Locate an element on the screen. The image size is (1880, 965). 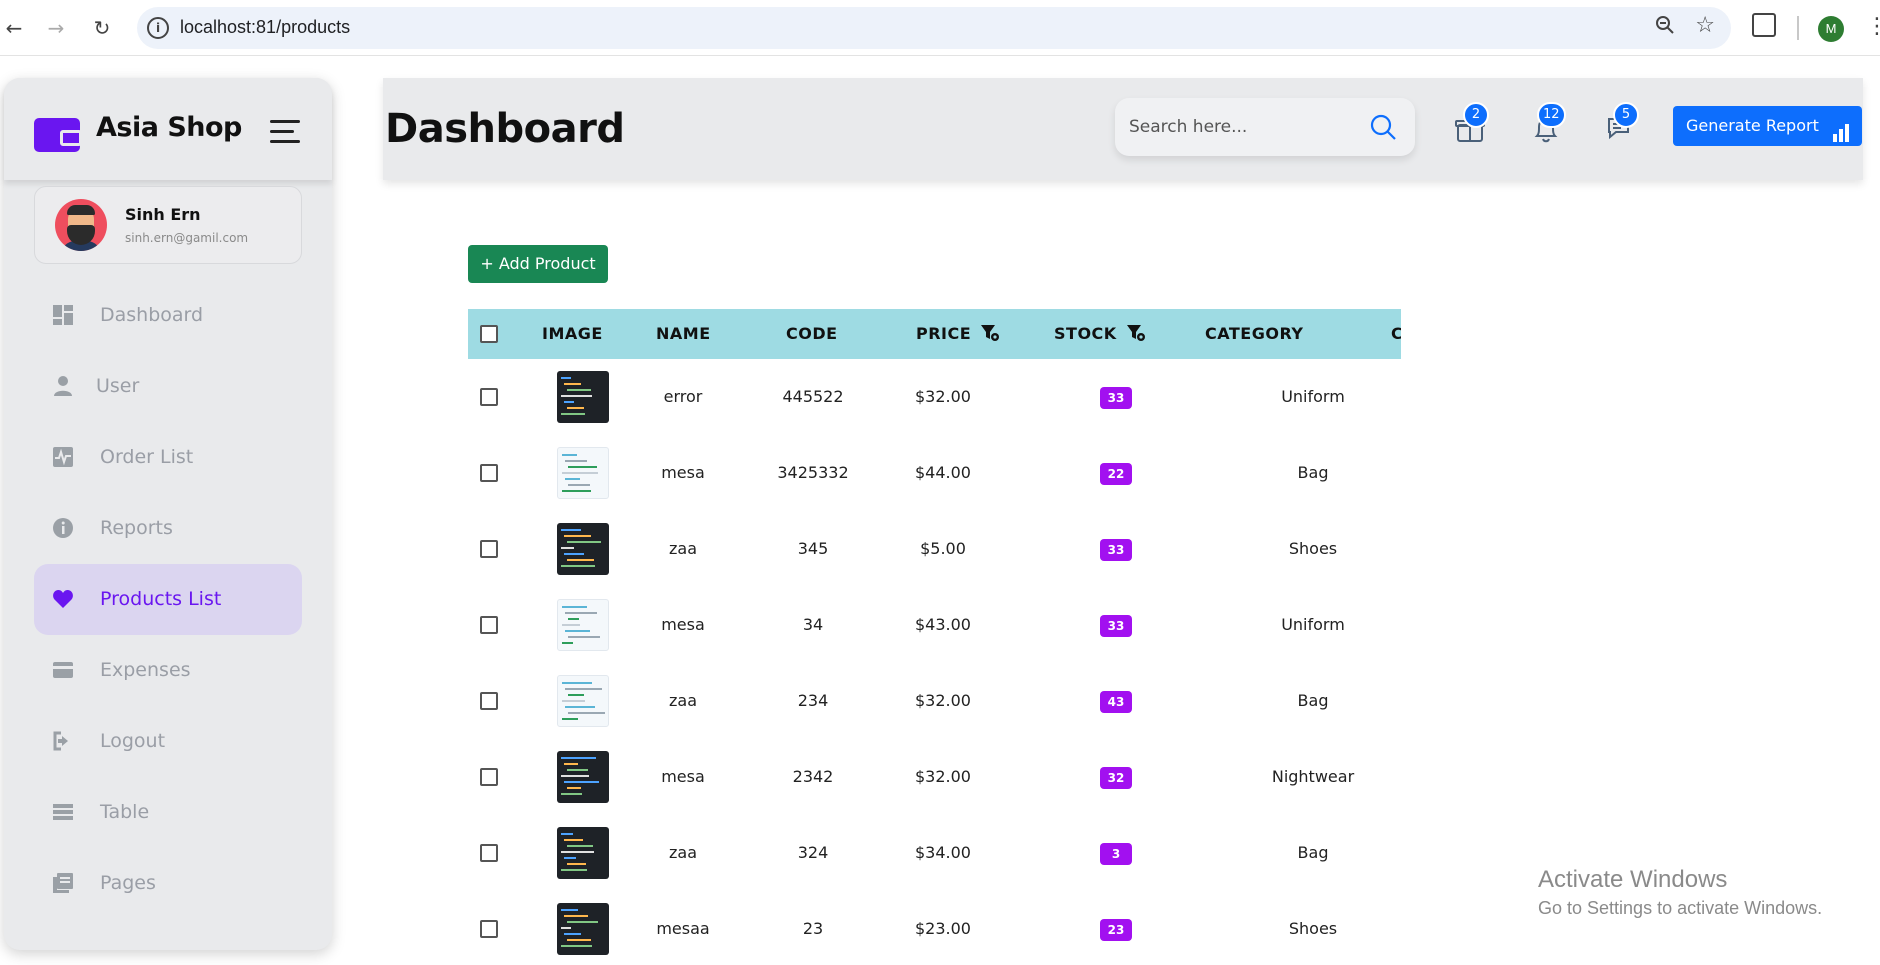
url-text: localhost:81/products is located at coordinates (265, 27).